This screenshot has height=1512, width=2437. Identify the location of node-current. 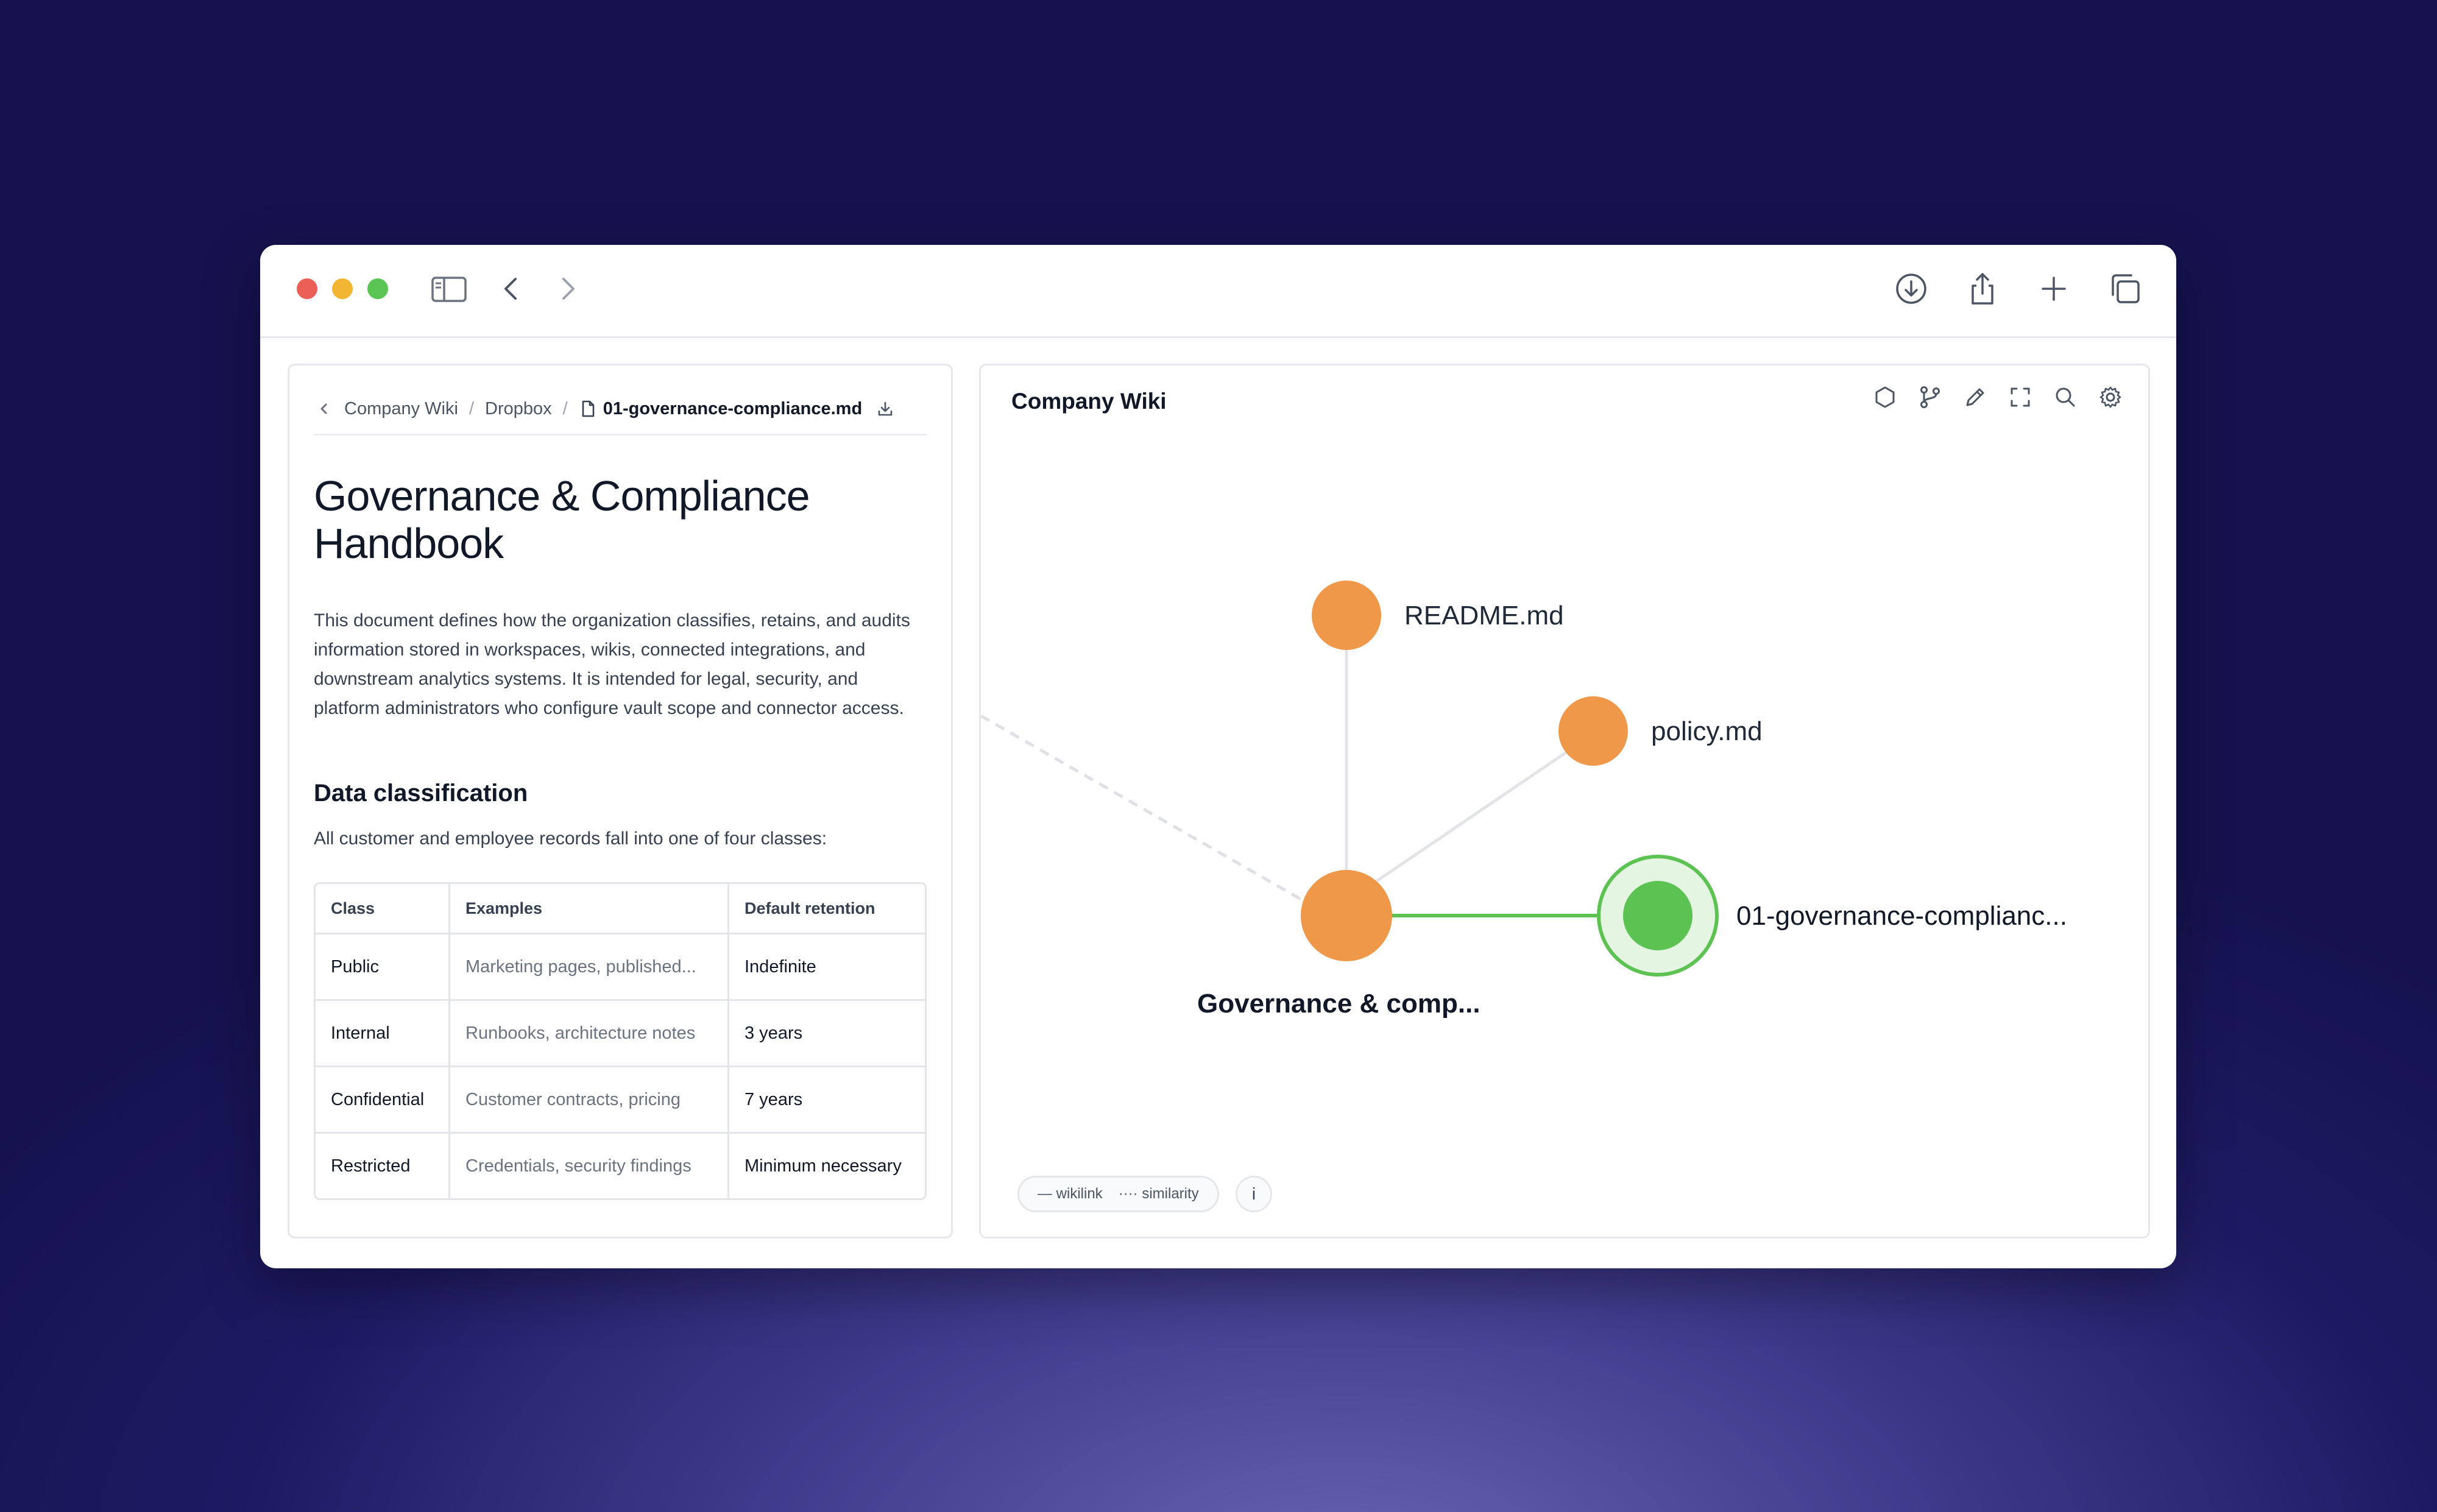
(1657, 915).